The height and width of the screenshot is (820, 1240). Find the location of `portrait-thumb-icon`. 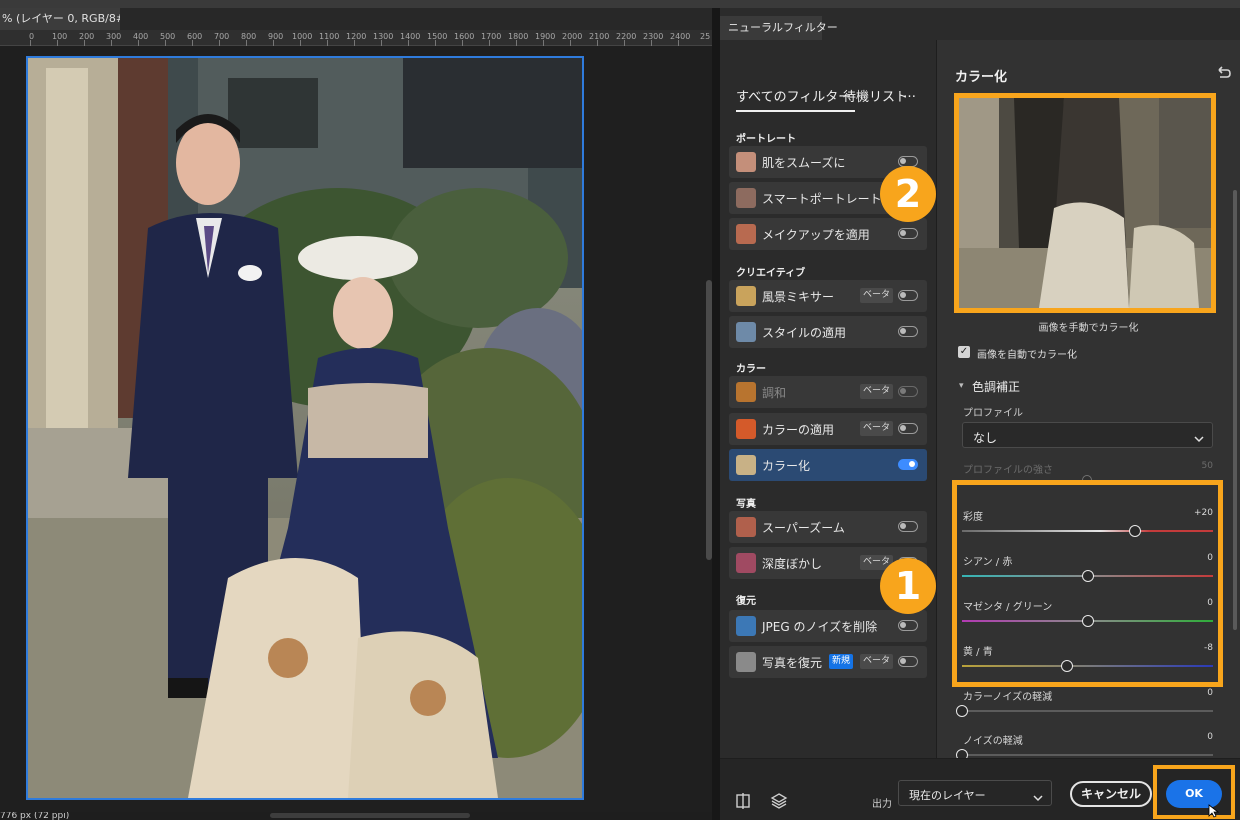

portrait-thumb-icon is located at coordinates (746, 198).